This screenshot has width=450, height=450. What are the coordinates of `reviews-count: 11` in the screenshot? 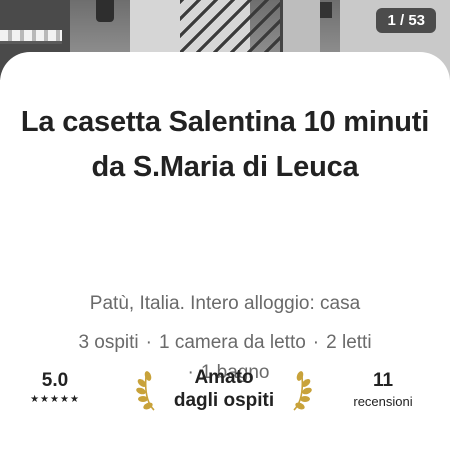 It's located at (383, 380).